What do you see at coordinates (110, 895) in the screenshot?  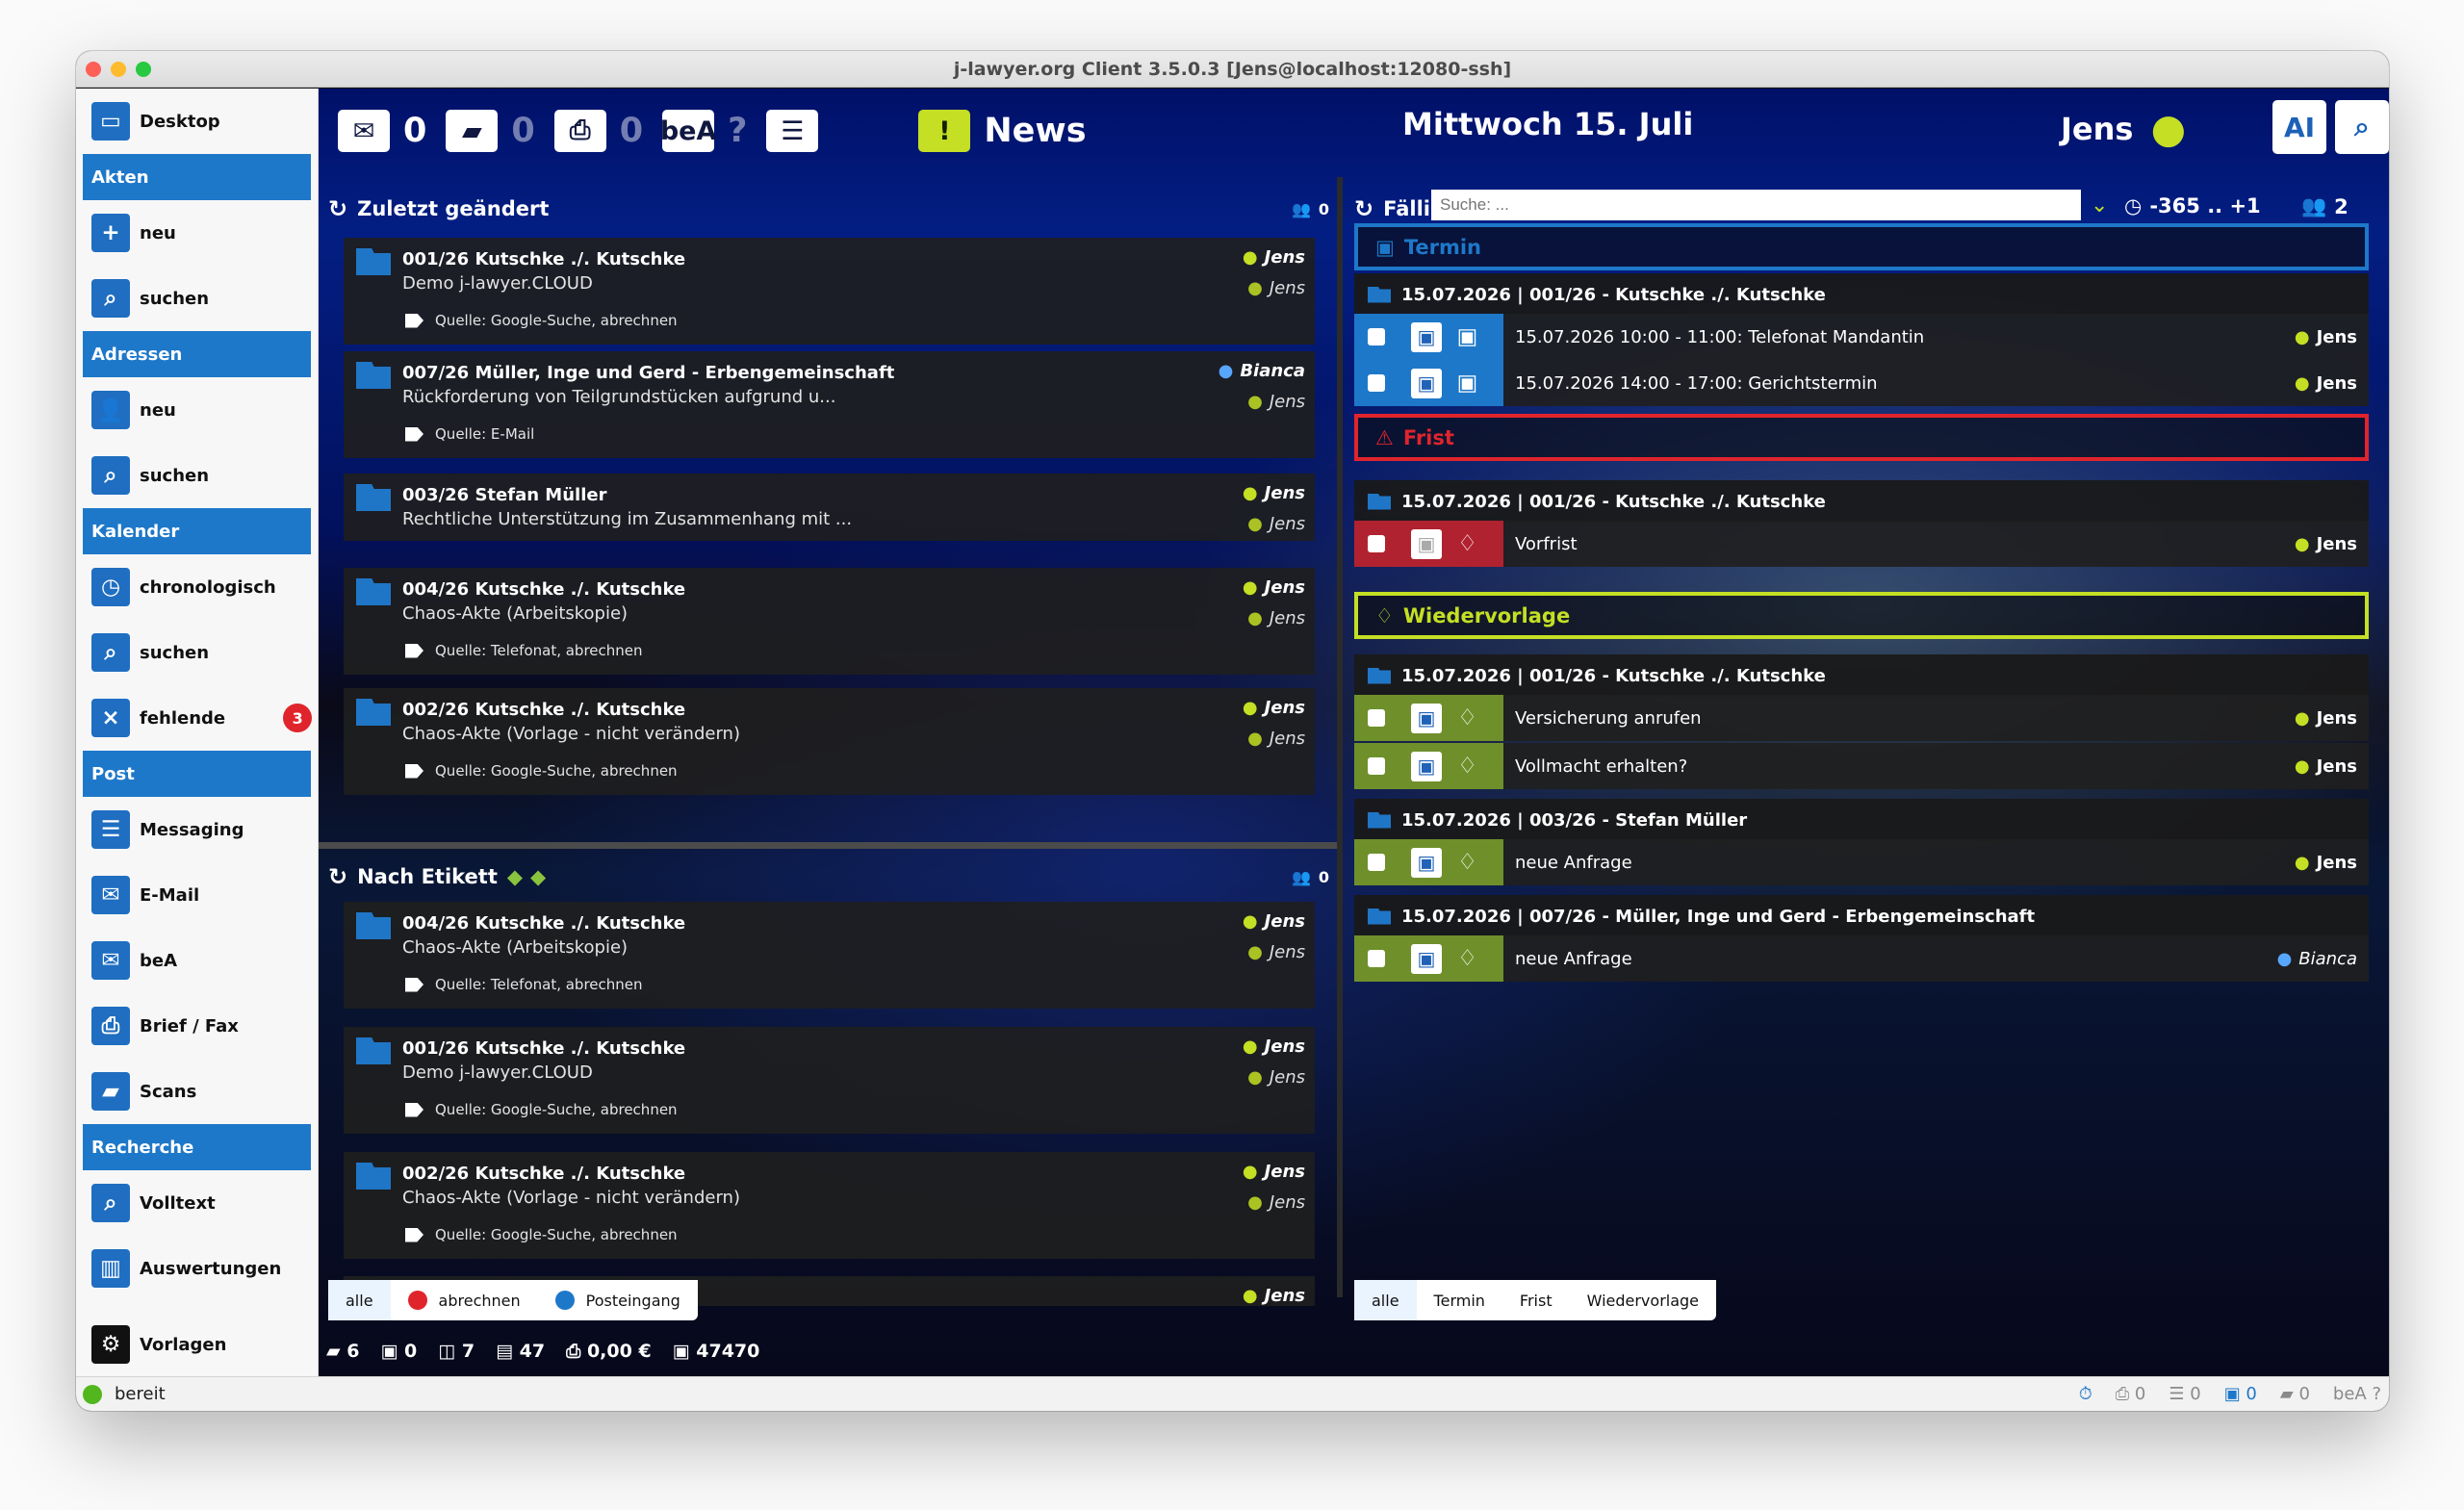 I see `mail-icon: ✉` at bounding box center [110, 895].